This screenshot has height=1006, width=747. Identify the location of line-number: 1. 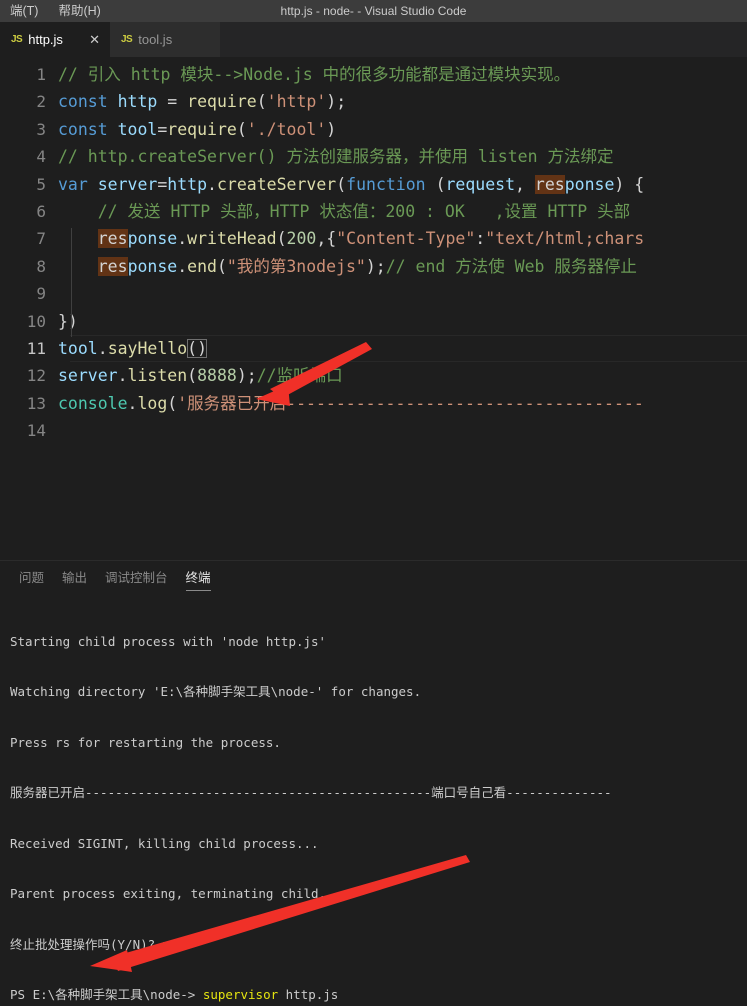
(41, 74).